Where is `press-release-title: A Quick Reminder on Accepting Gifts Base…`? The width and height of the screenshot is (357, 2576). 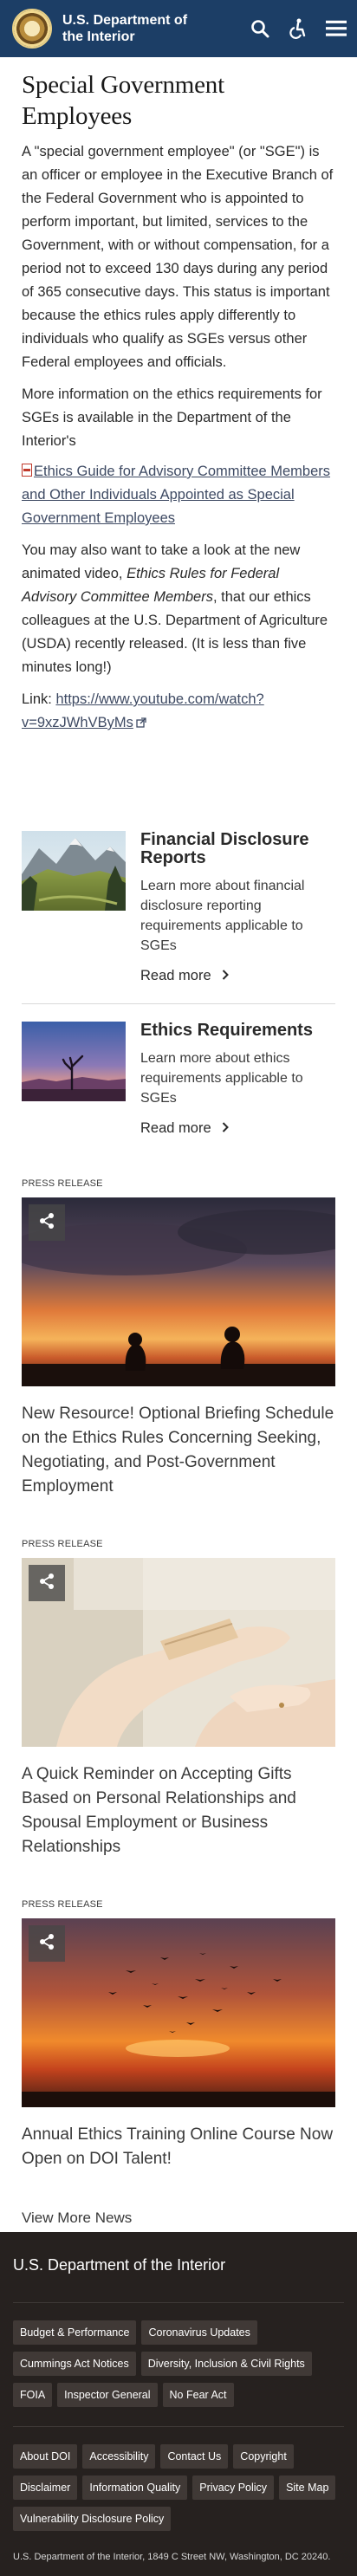
press-release-title: A Quick Reminder on Accepting Gifts Base… is located at coordinates (178, 1811).